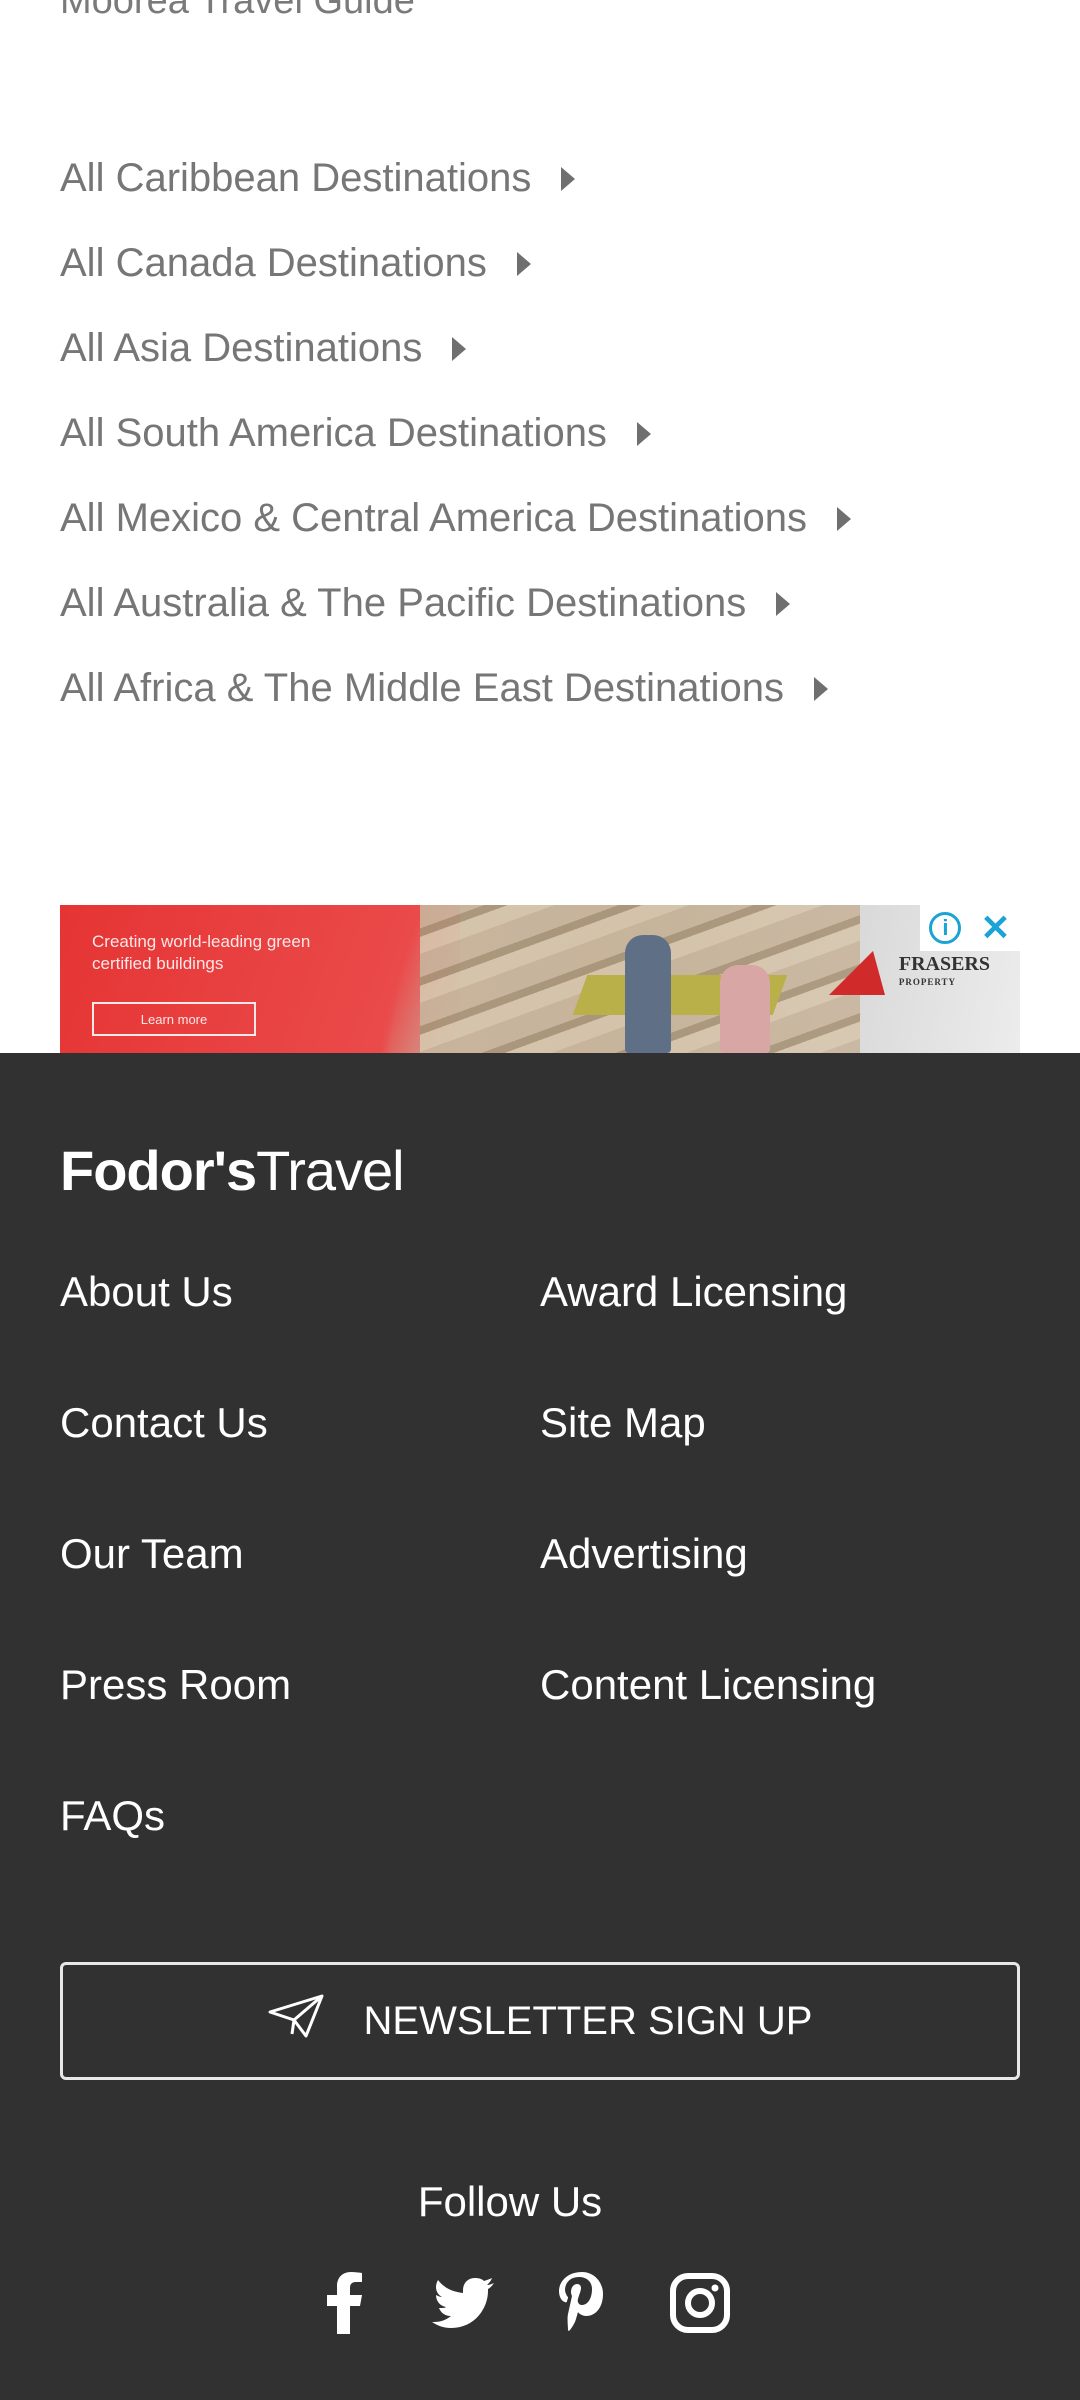 Image resolution: width=1080 pixels, height=2400 pixels. I want to click on pinterest-icon, so click(581, 2303).